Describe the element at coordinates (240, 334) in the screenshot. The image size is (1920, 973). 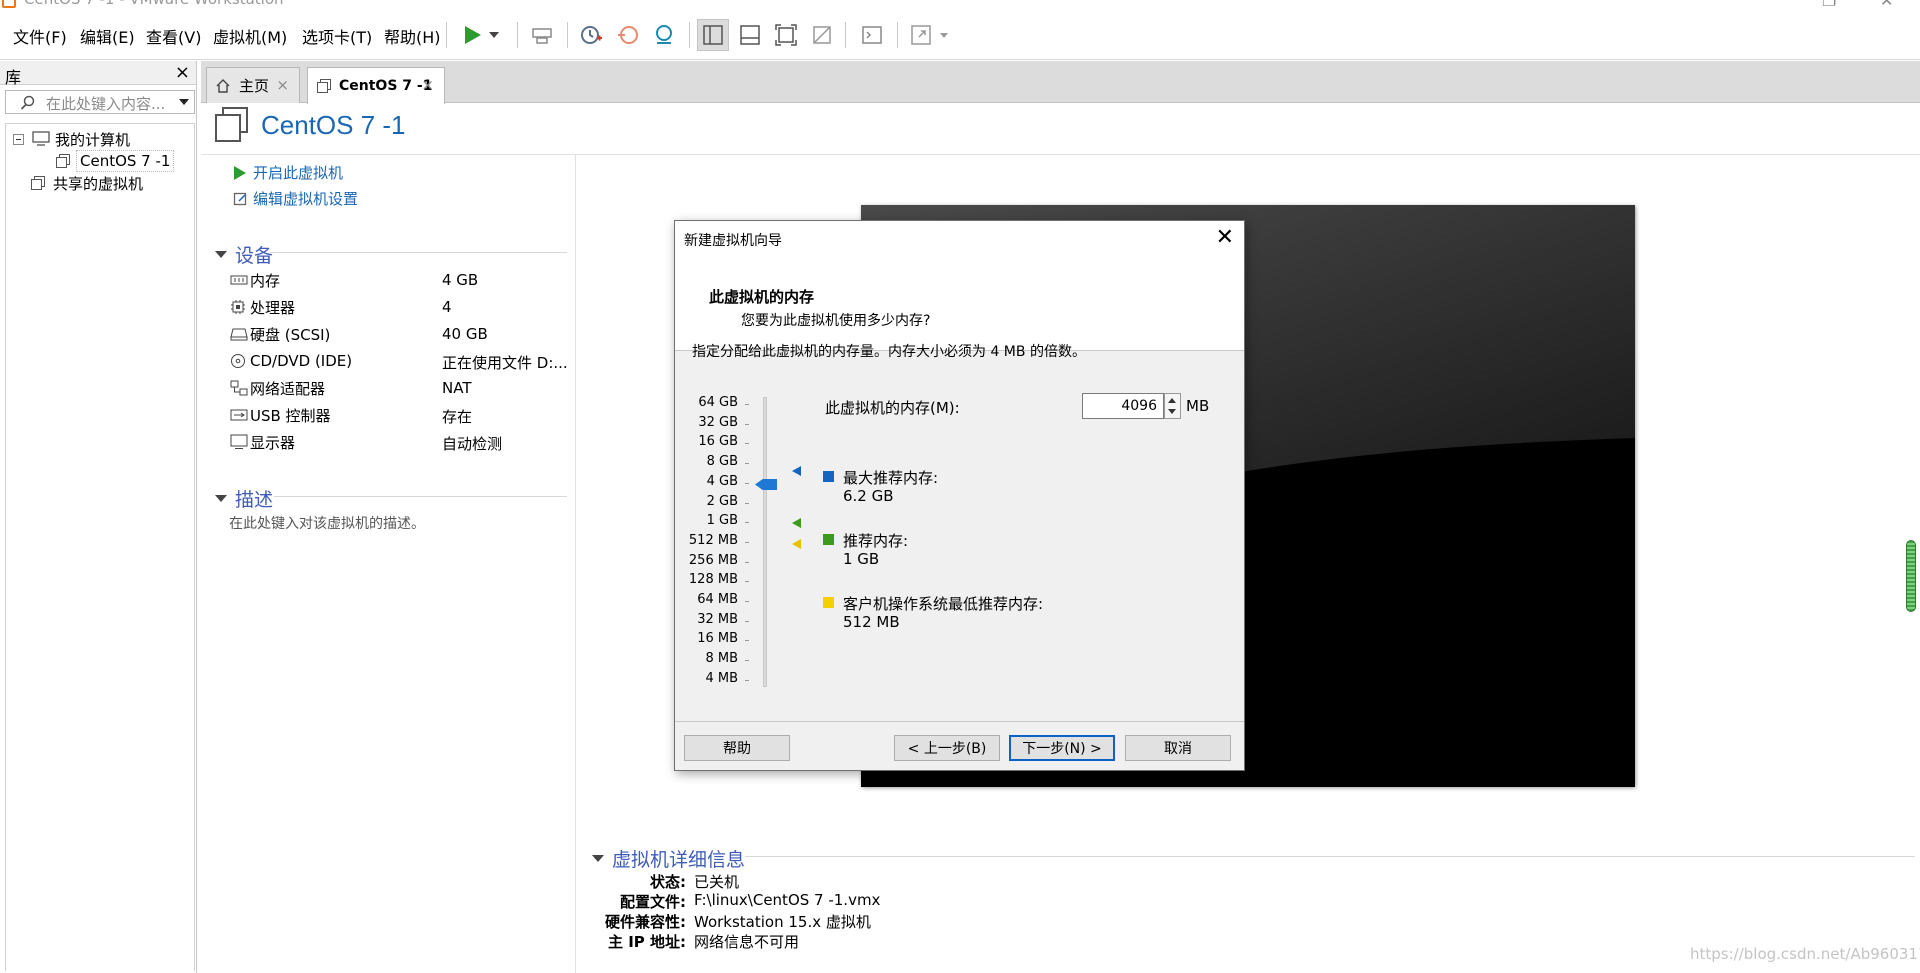
I see `hard-disk-icon` at that location.